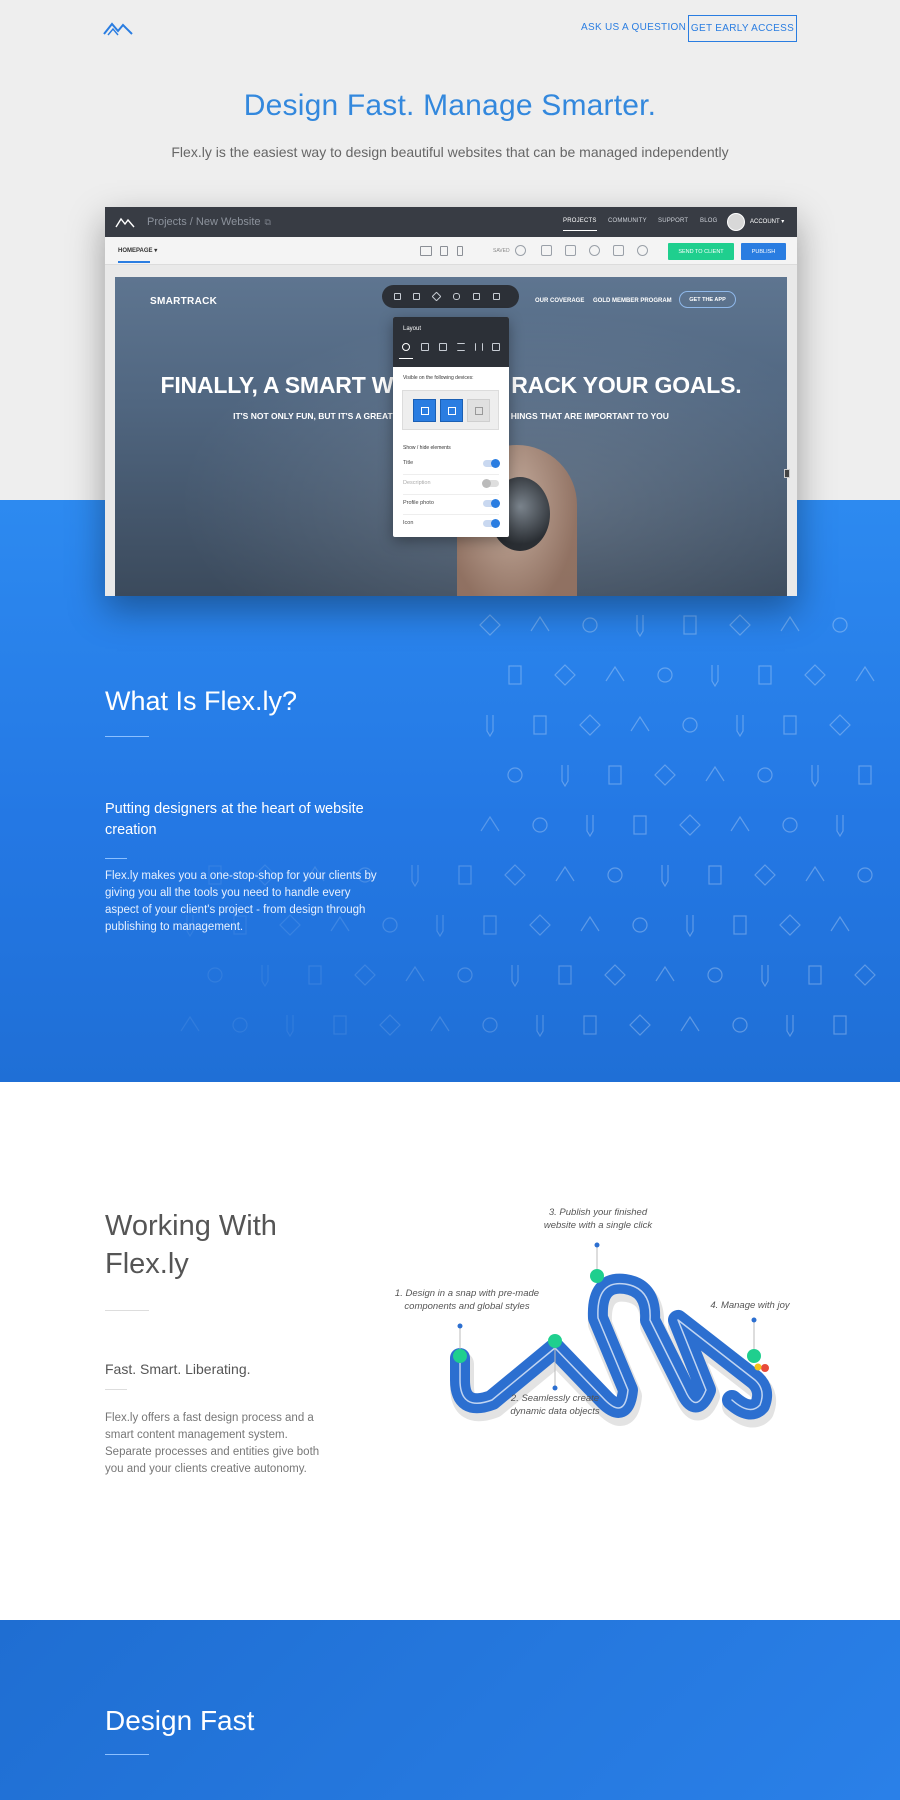 The width and height of the screenshot is (900, 1800). I want to click on get-app-button: GET THE APP, so click(707, 299).